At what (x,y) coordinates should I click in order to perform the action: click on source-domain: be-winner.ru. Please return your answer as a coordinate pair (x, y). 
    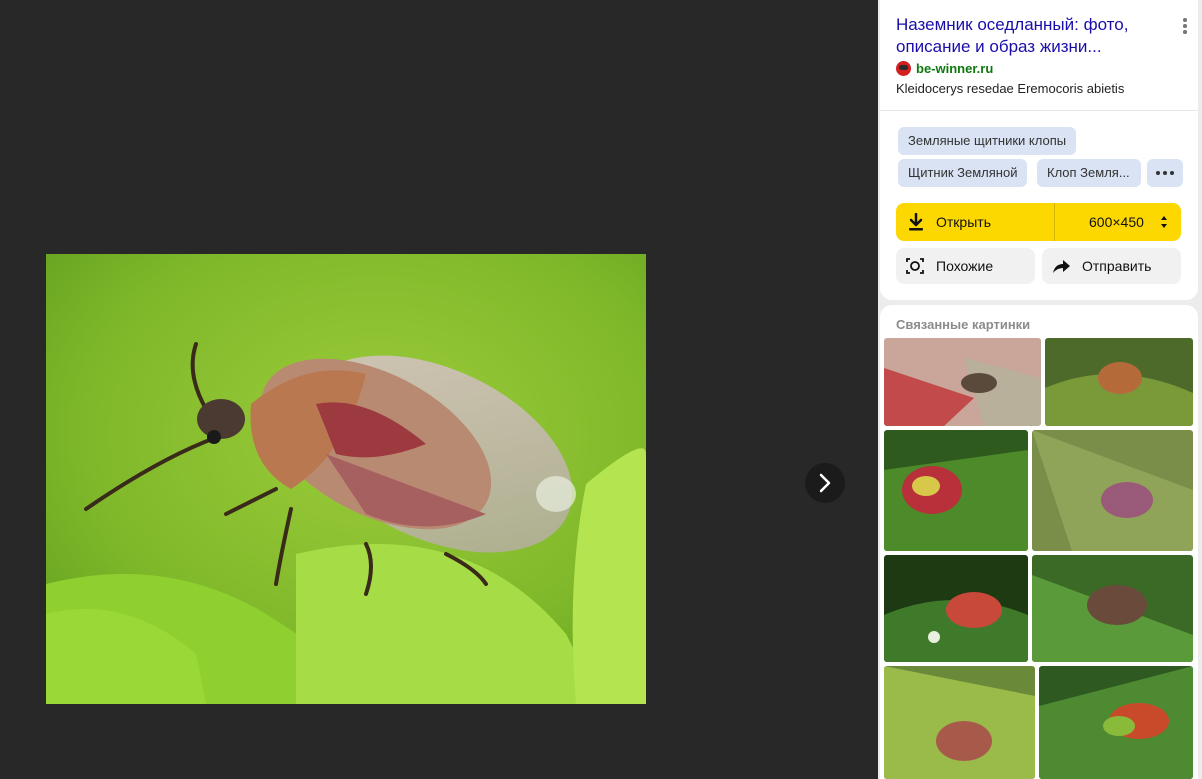
    Looking at the image, I should click on (954, 68).